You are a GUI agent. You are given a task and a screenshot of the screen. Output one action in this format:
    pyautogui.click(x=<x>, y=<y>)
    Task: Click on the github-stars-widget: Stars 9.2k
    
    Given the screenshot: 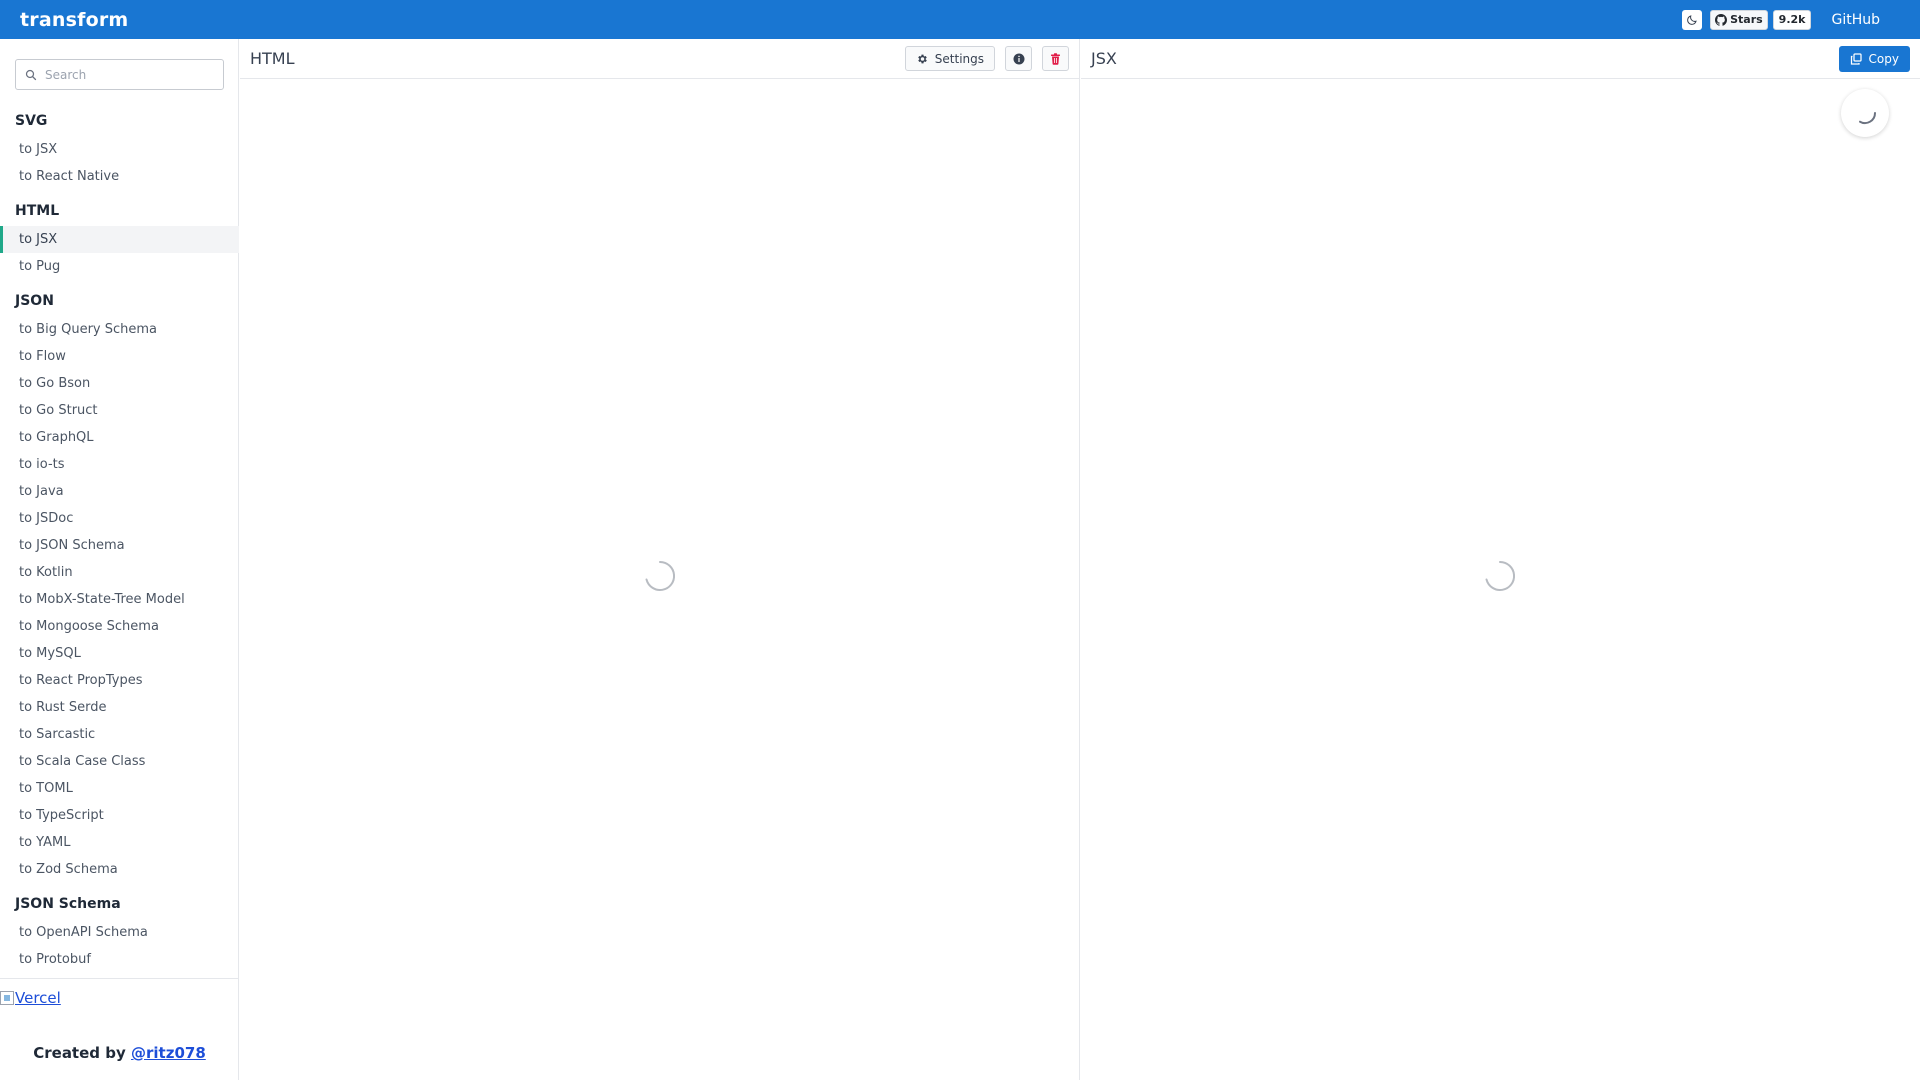 What is the action you would take?
    pyautogui.click(x=1761, y=19)
    